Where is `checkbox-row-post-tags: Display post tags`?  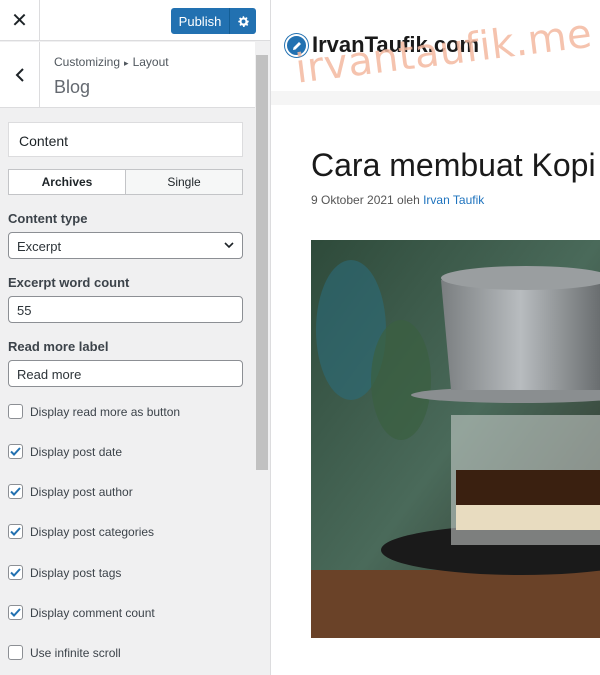
checkbox-row-post-tags: Display post tags is located at coordinates (64, 572).